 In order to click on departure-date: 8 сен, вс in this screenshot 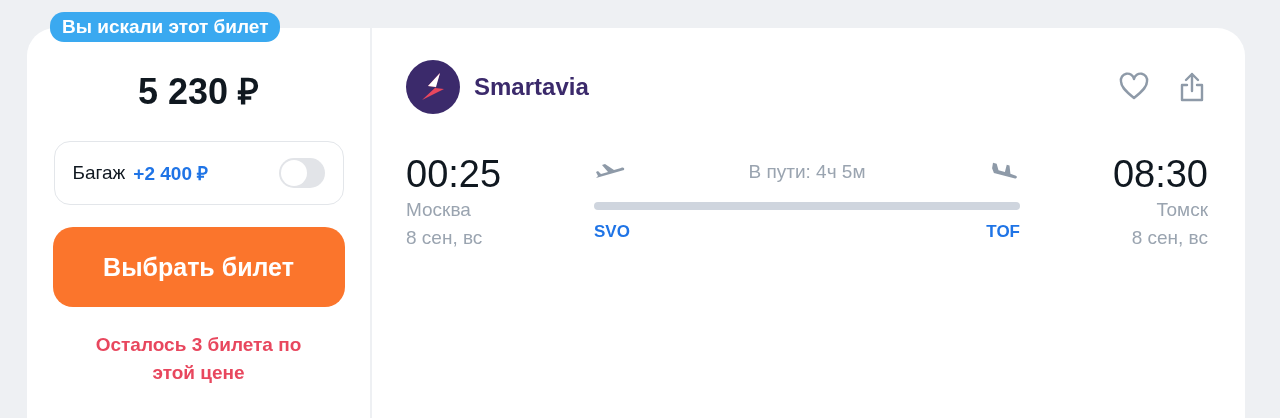, I will do `click(445, 238)`.